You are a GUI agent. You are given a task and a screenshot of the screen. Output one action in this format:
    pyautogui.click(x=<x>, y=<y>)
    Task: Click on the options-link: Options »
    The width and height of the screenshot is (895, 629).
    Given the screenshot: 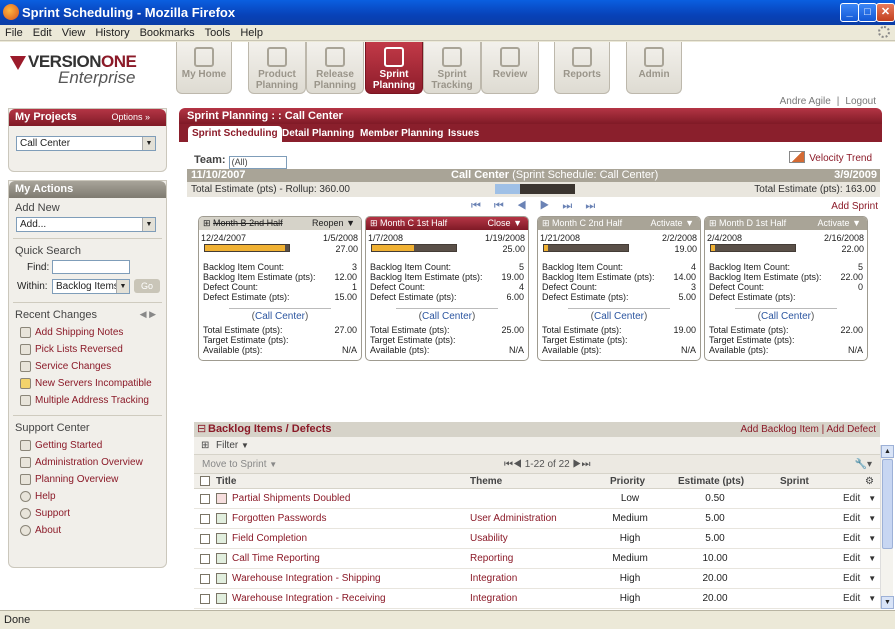 What is the action you would take?
    pyautogui.click(x=130, y=117)
    